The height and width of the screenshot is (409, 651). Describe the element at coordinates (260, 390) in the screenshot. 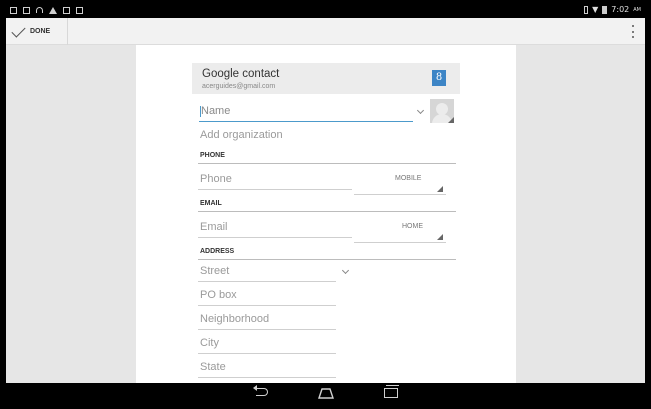

I see `back-icon` at that location.